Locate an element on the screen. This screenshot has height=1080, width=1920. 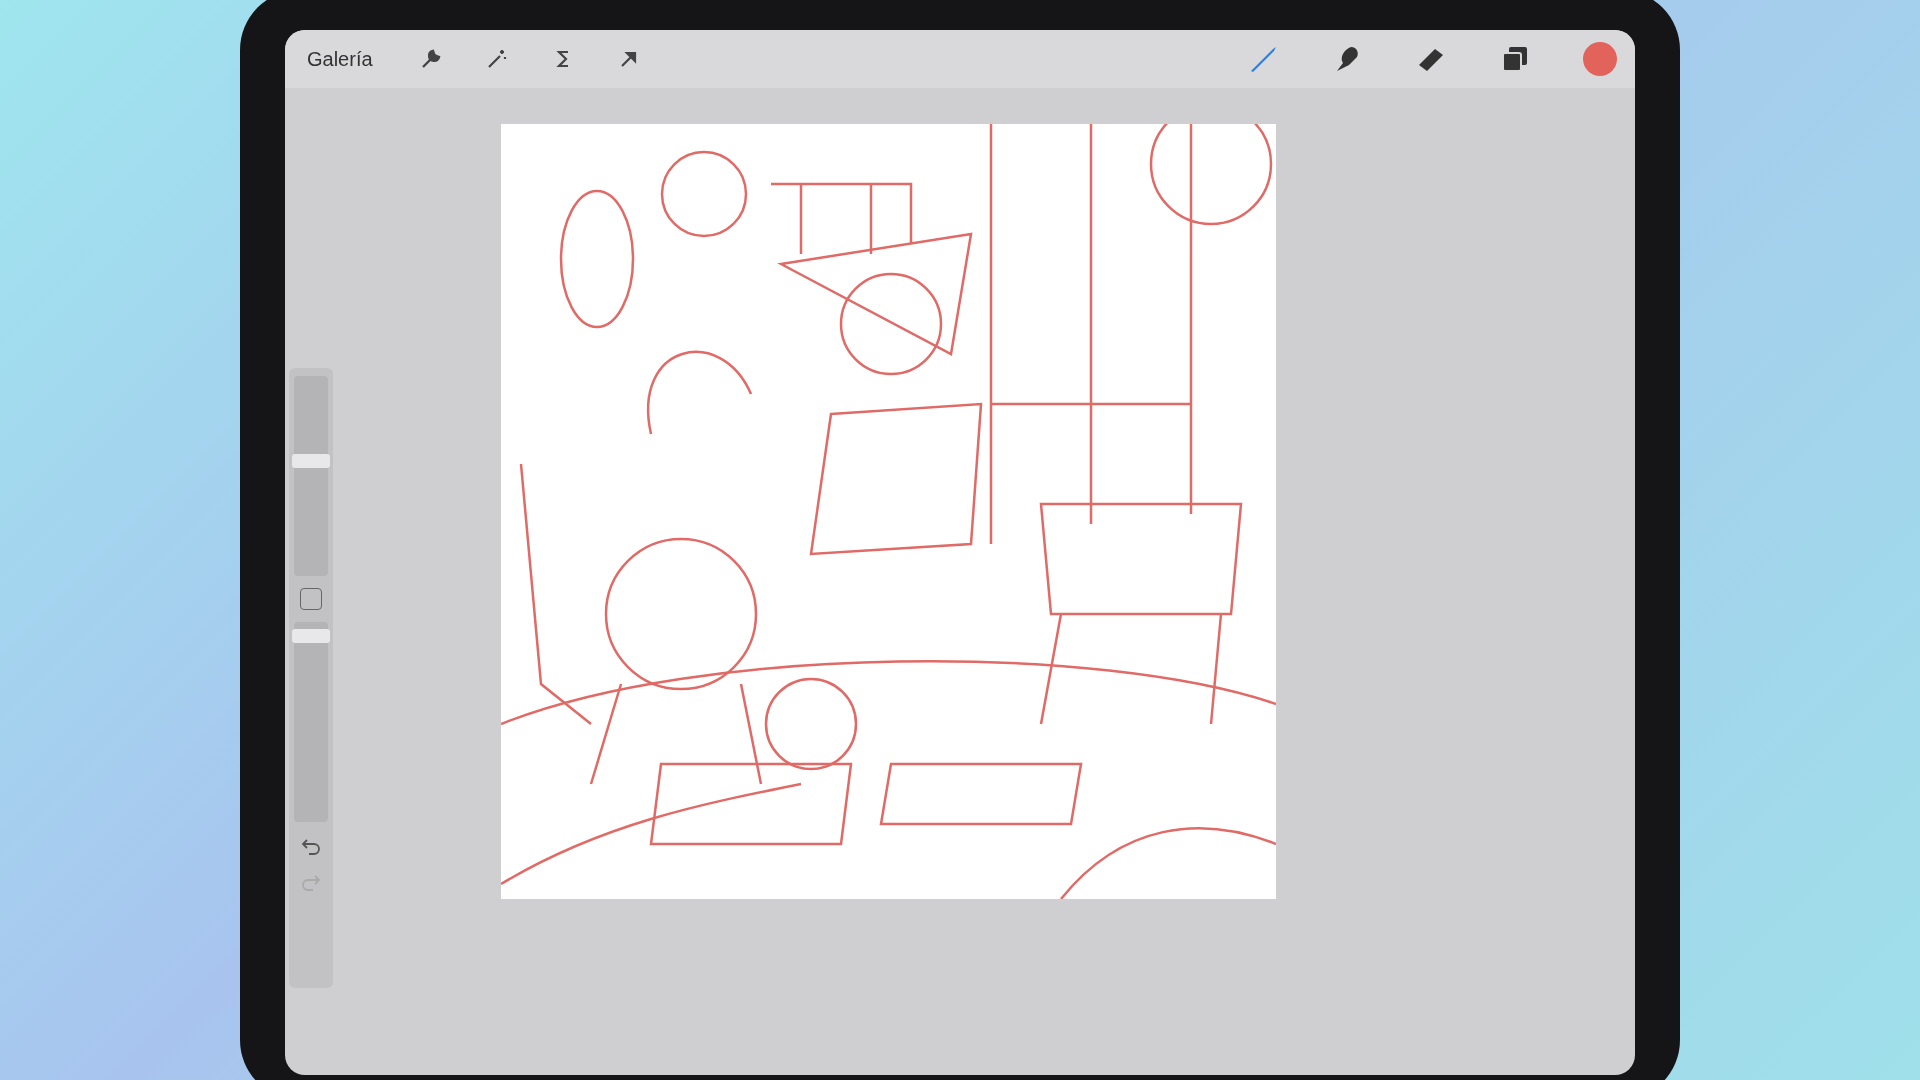
brush-size-slider is located at coordinates (311, 476).